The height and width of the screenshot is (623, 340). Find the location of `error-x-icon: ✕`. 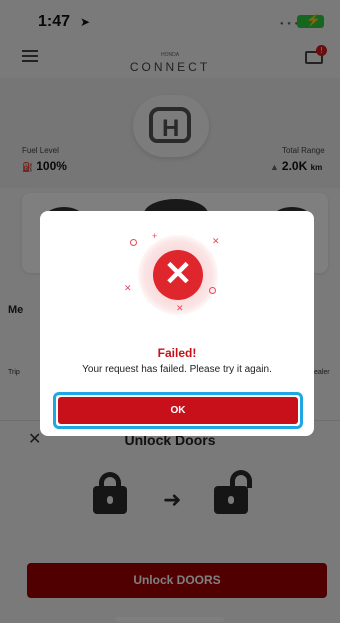

error-x-icon: ✕ is located at coordinates (178, 275).